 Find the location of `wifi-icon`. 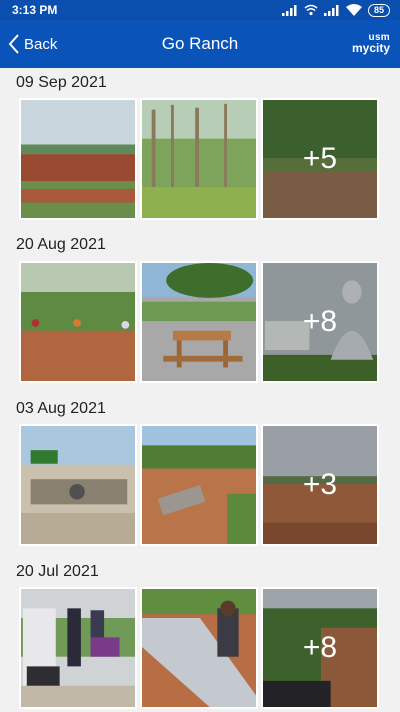

wifi-icon is located at coordinates (353, 10).